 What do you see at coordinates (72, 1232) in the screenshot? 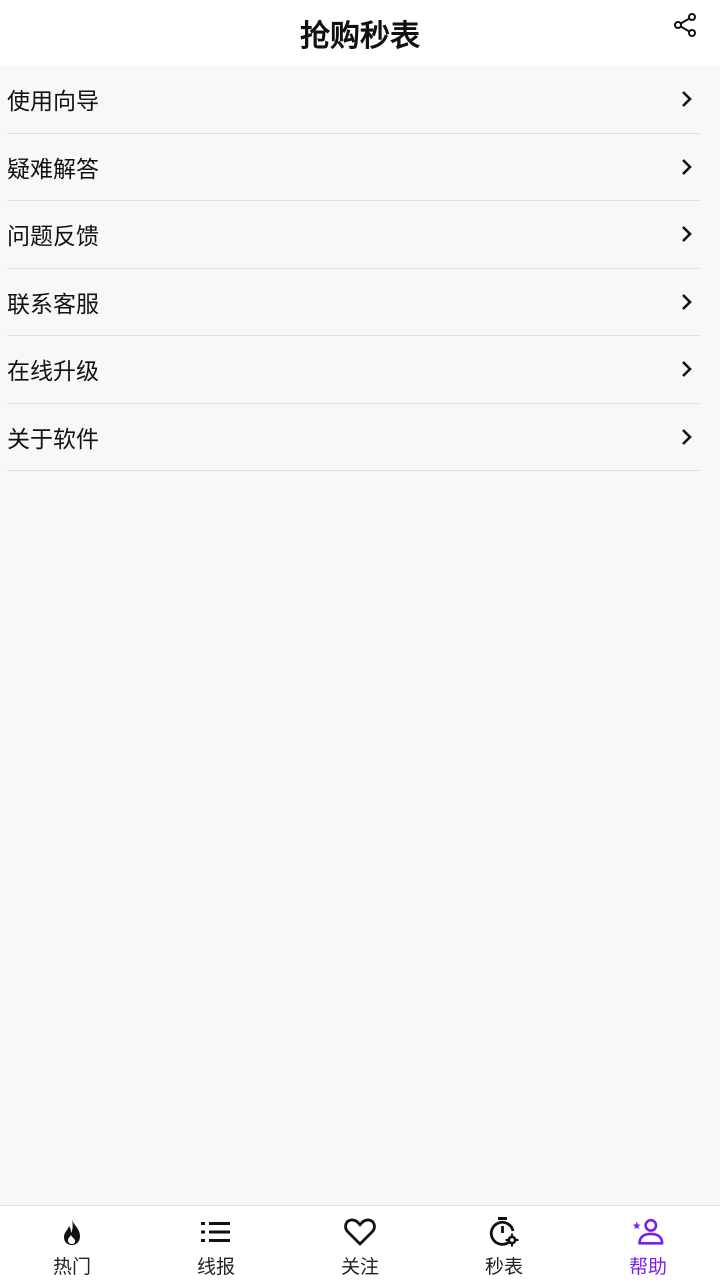
I see `flame-icon` at bounding box center [72, 1232].